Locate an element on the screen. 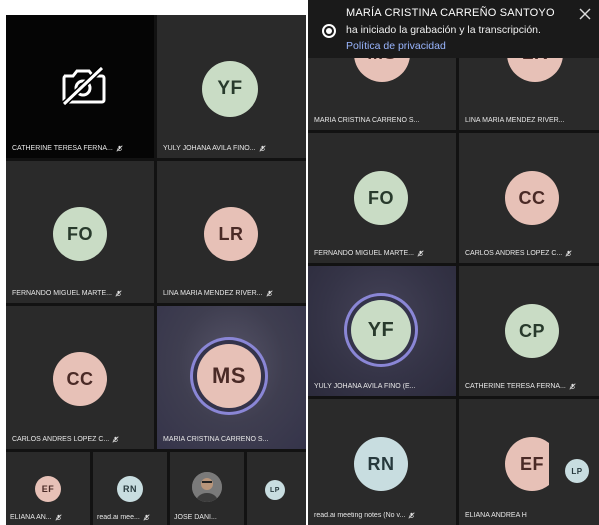  avatar: MS is located at coordinates (229, 376).